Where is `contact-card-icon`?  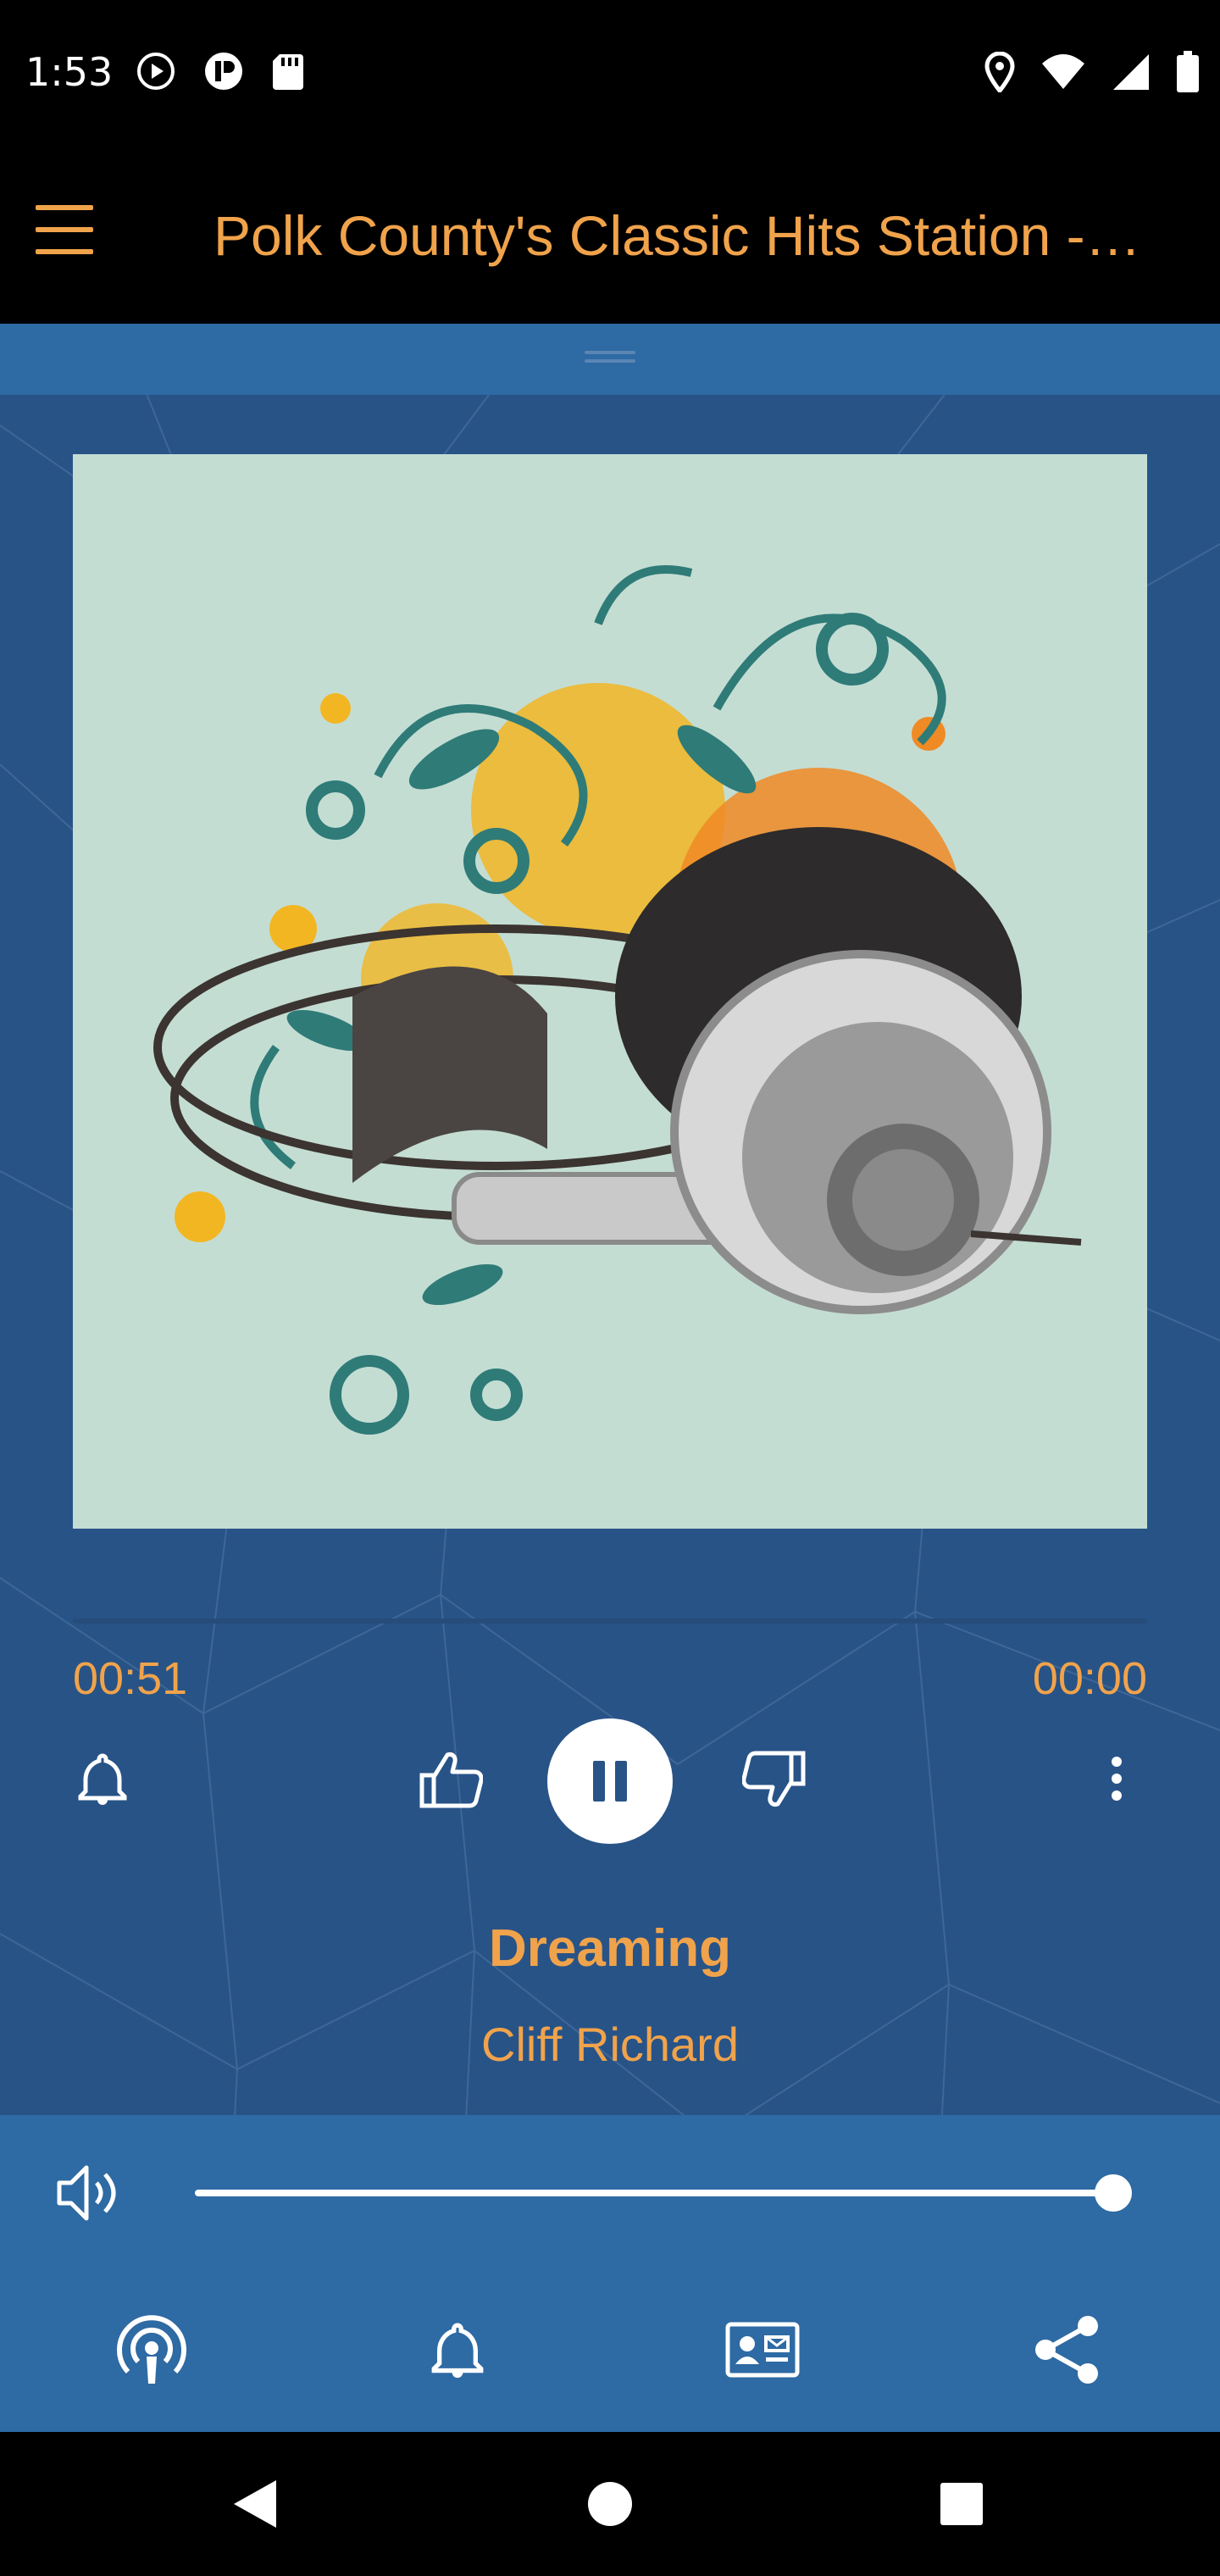
contact-card-icon is located at coordinates (762, 2349).